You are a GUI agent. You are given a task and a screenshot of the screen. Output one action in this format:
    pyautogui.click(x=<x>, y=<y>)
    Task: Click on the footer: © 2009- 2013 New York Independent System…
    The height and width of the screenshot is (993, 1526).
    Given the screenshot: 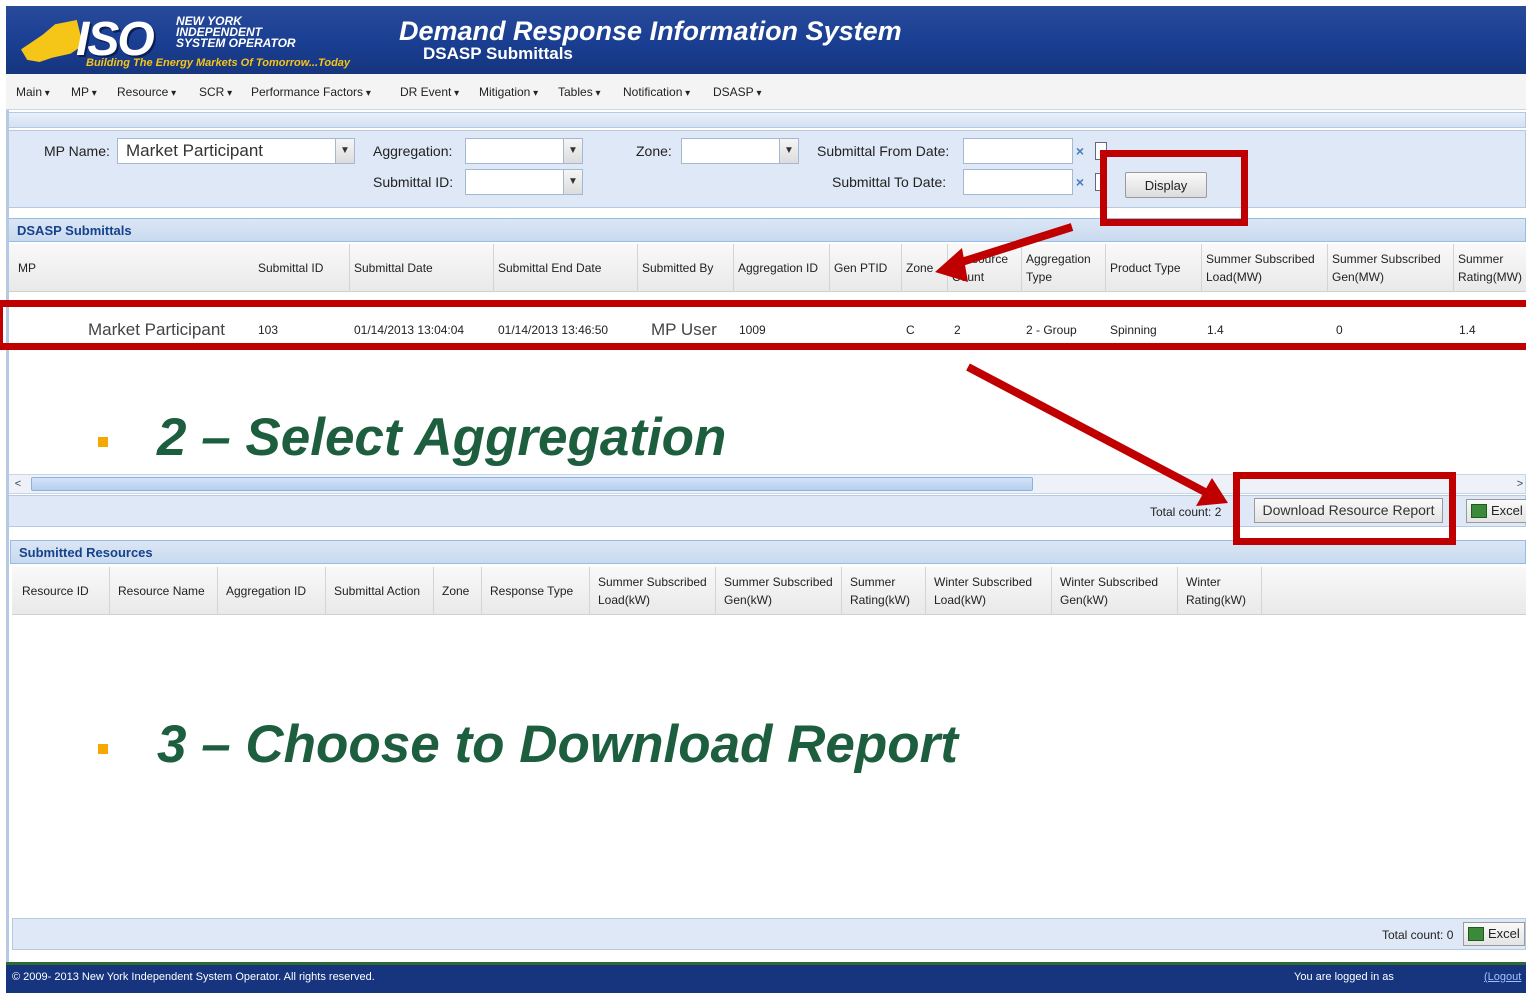 What is the action you would take?
    pyautogui.click(x=766, y=977)
    